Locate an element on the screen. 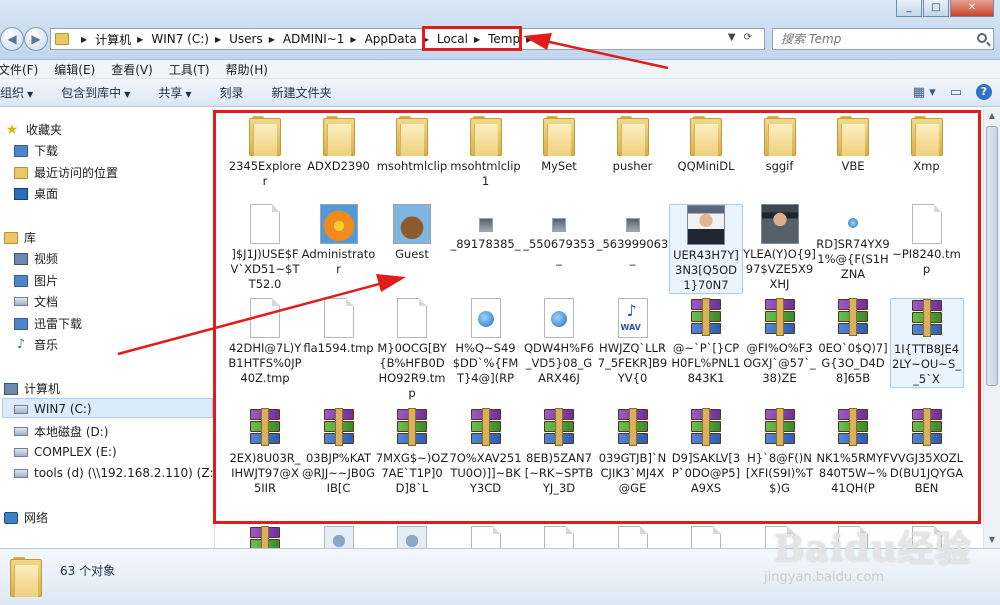  file-item: UER43H7Y]3N3[Q5OD1}70N7 is located at coordinates (706, 249).